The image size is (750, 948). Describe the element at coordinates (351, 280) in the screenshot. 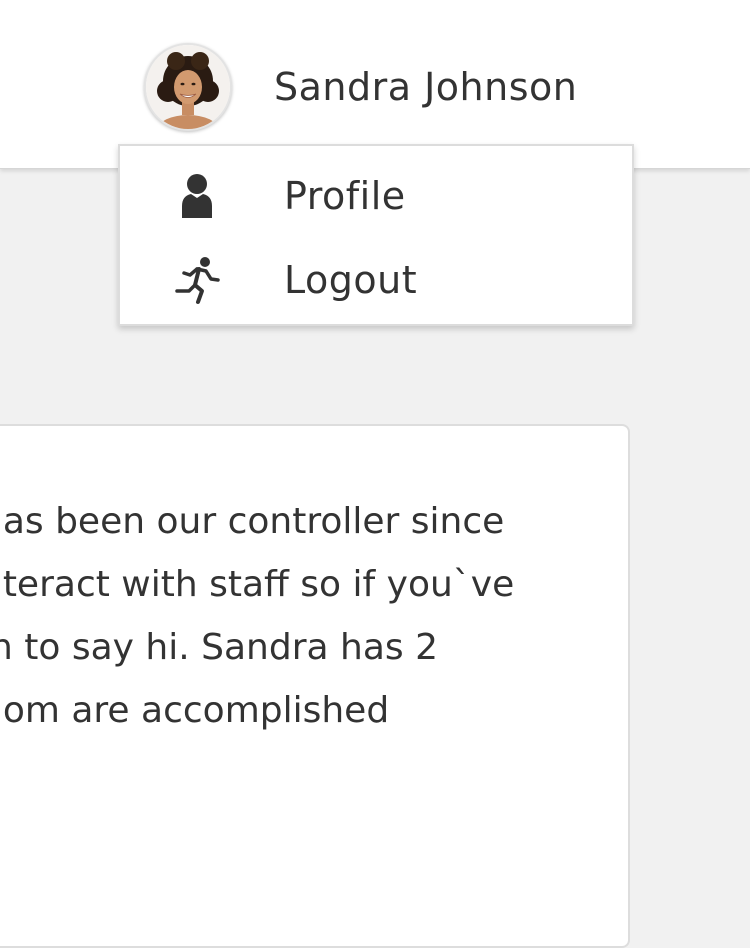

I see `logout-label: Logout` at that location.